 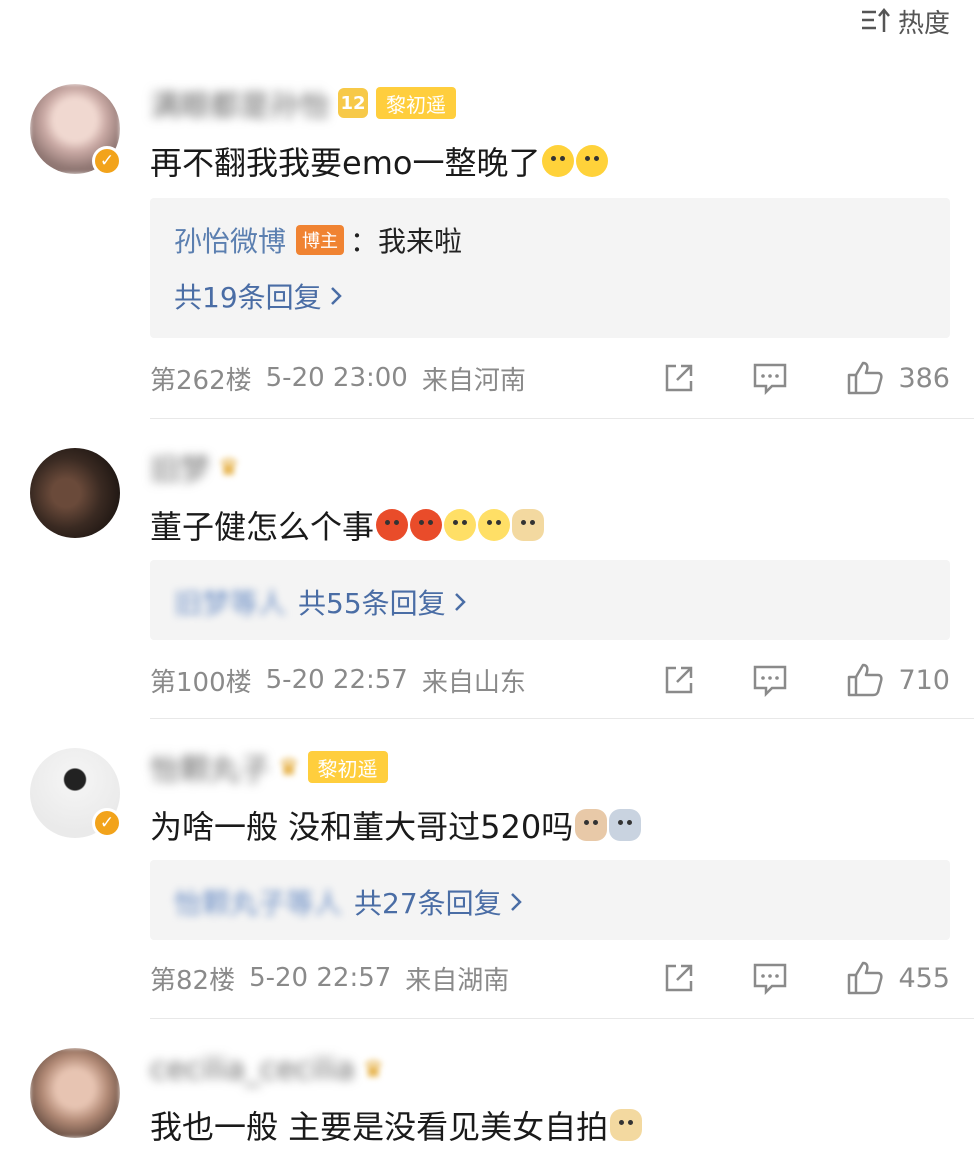 What do you see at coordinates (379, 1127) in the screenshot?
I see `comment-text: 我也一般 主要是没看见美女自拍` at bounding box center [379, 1127].